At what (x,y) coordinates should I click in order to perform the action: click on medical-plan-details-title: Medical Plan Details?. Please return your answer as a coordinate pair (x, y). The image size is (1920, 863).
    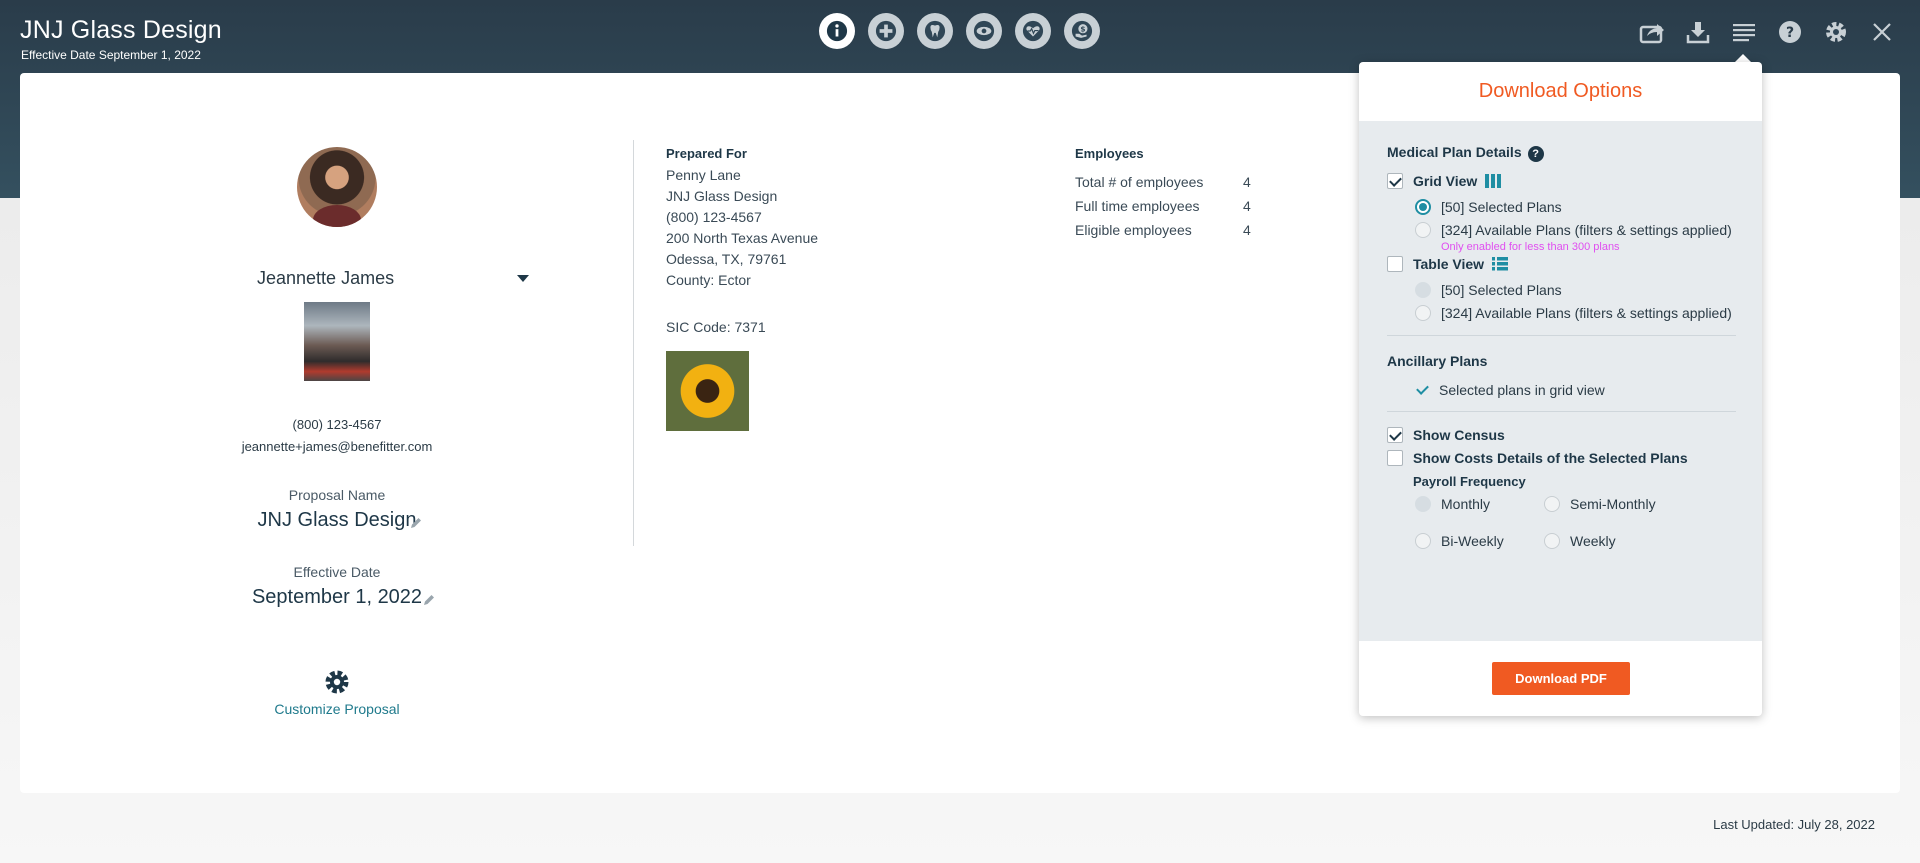
    Looking at the image, I should click on (1465, 153).